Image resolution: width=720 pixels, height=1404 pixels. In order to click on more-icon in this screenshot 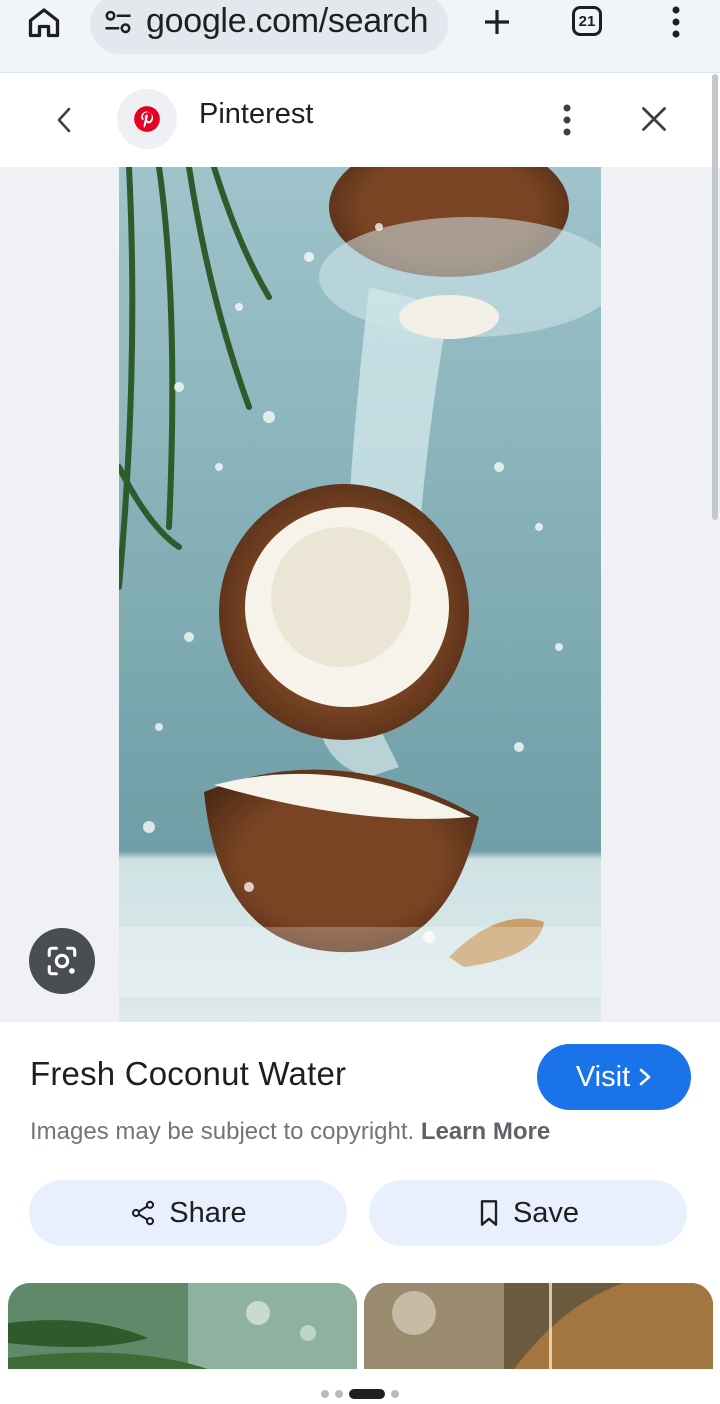, I will do `click(676, 22)`.